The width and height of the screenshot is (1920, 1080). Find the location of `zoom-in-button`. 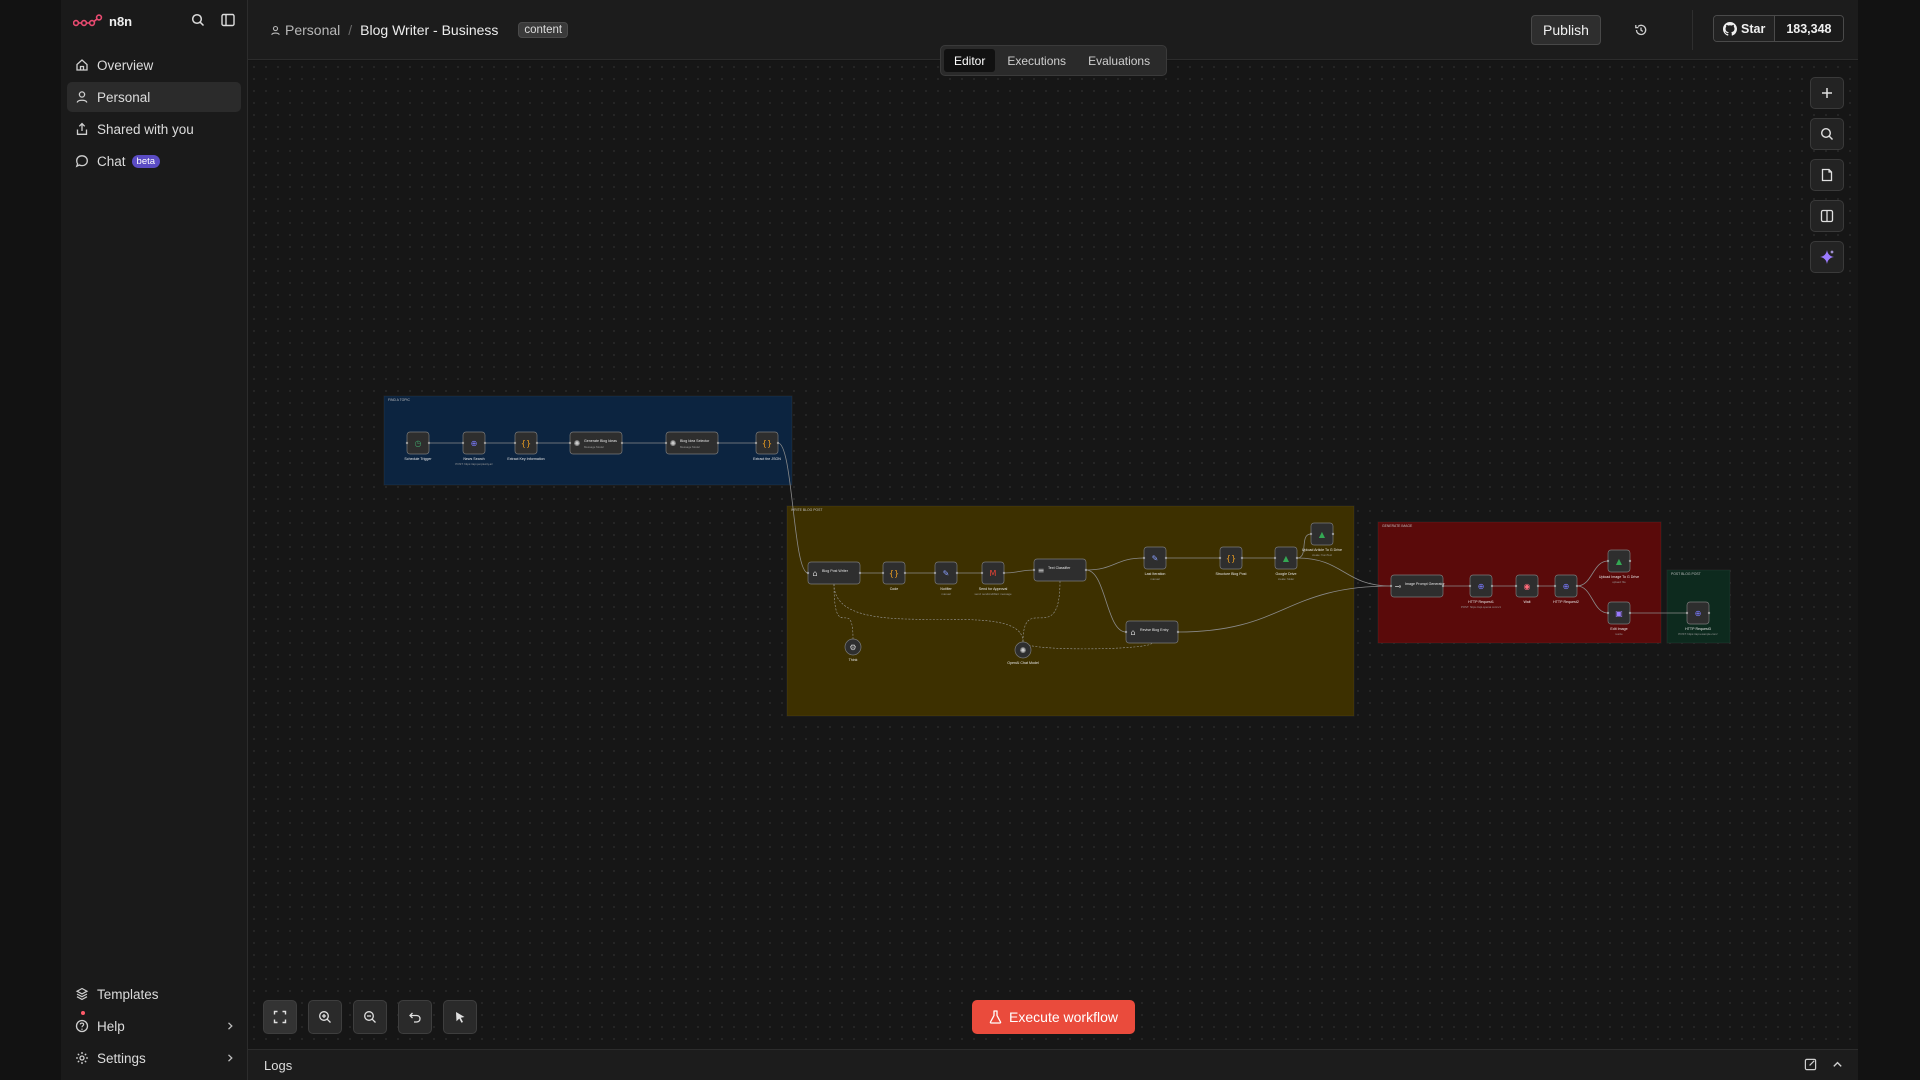

zoom-in-button is located at coordinates (325, 1017).